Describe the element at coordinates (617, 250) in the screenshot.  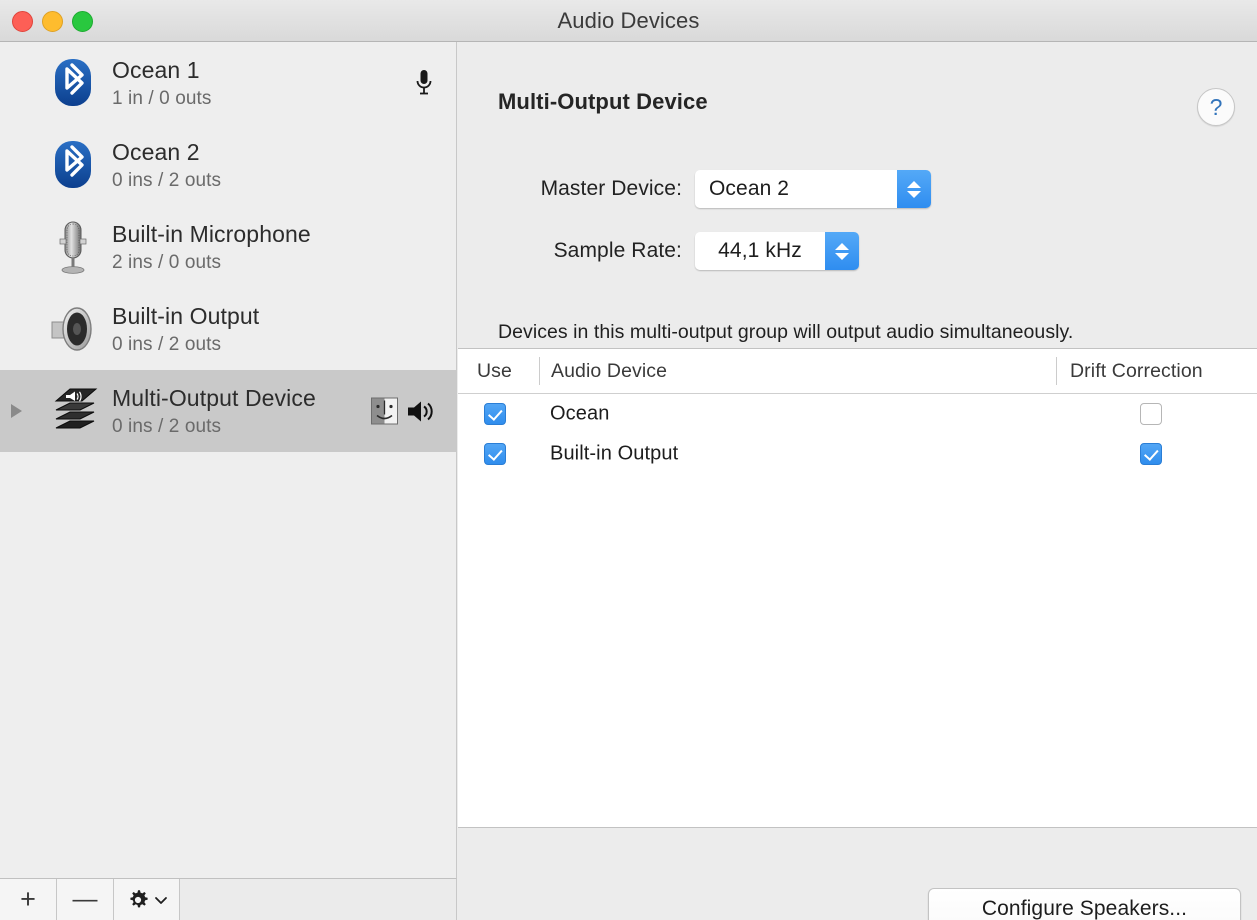
I see `sample-rate-label: Sample Rate:` at that location.